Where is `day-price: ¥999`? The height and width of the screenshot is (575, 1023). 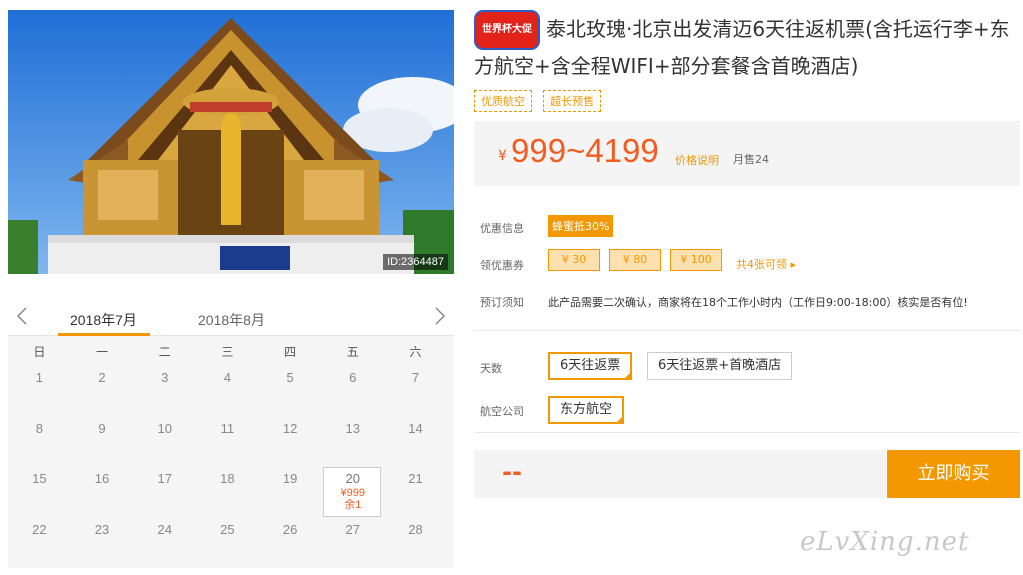
day-price: ¥999 is located at coordinates (353, 493).